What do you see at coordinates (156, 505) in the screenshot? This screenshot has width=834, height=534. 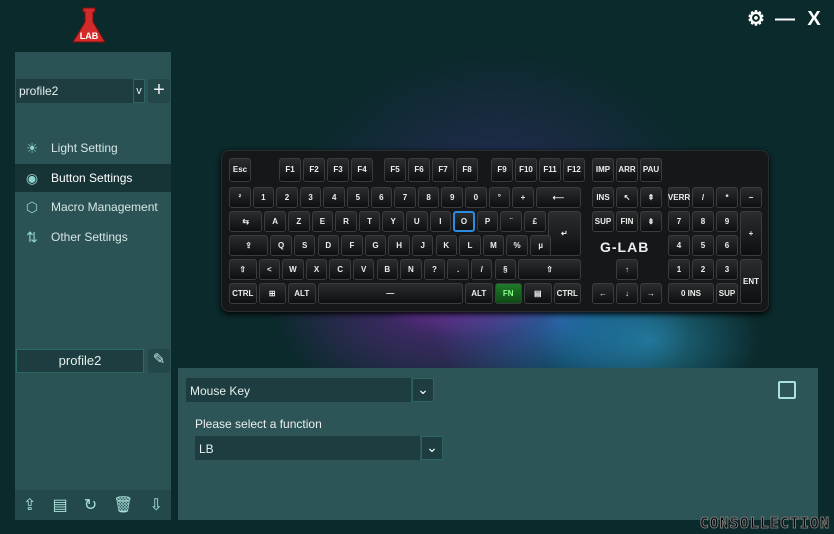 I see `import-icon: ⇩` at bounding box center [156, 505].